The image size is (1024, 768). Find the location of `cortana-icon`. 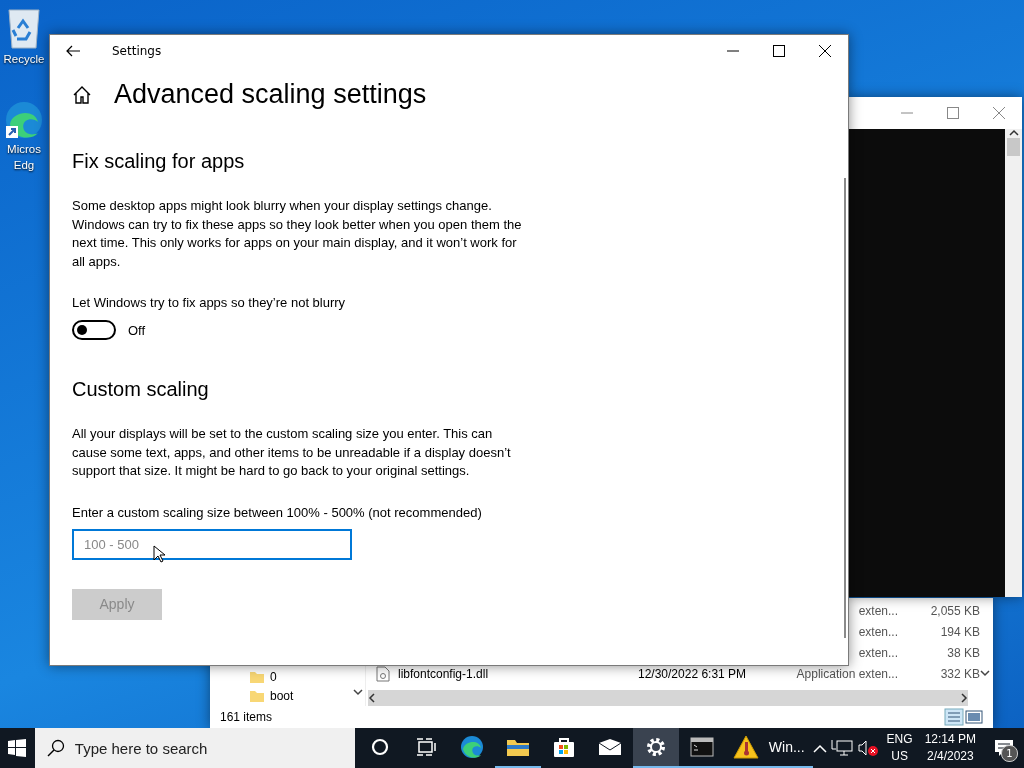

cortana-icon is located at coordinates (379, 747).